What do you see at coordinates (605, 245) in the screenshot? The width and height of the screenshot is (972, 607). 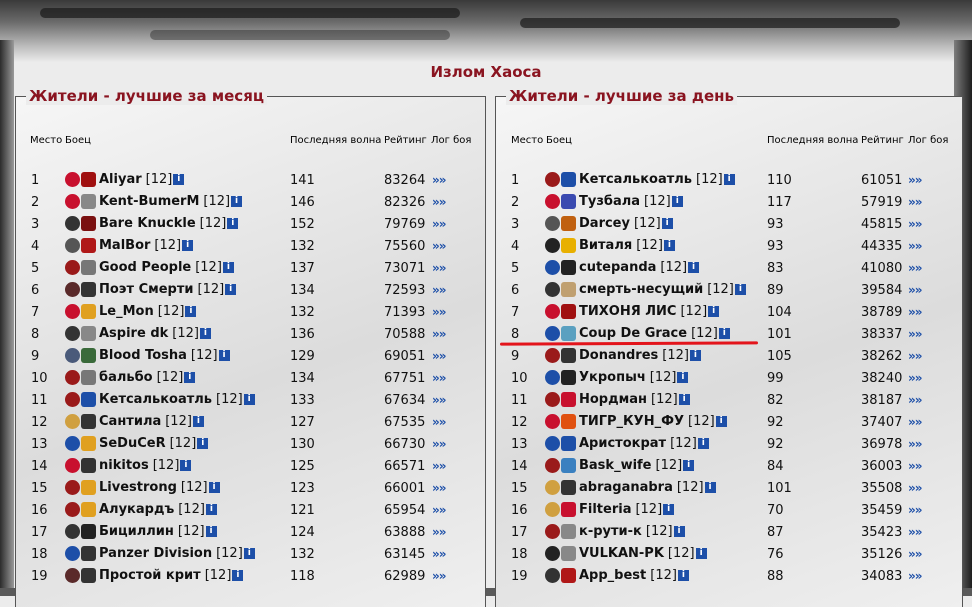 I see `fighter-nick-link: Виталя` at bounding box center [605, 245].